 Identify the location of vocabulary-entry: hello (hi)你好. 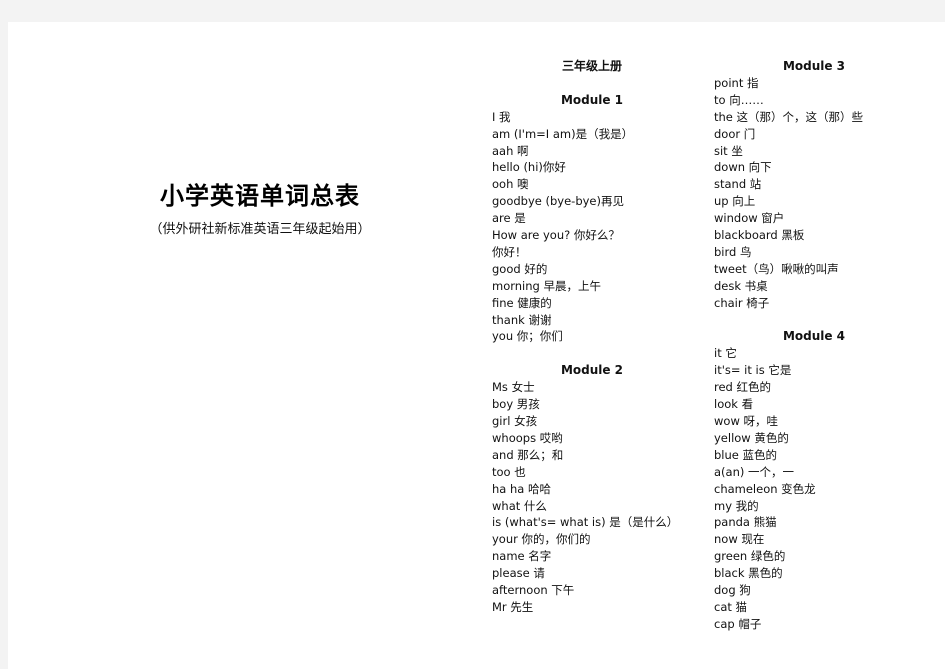
(529, 167).